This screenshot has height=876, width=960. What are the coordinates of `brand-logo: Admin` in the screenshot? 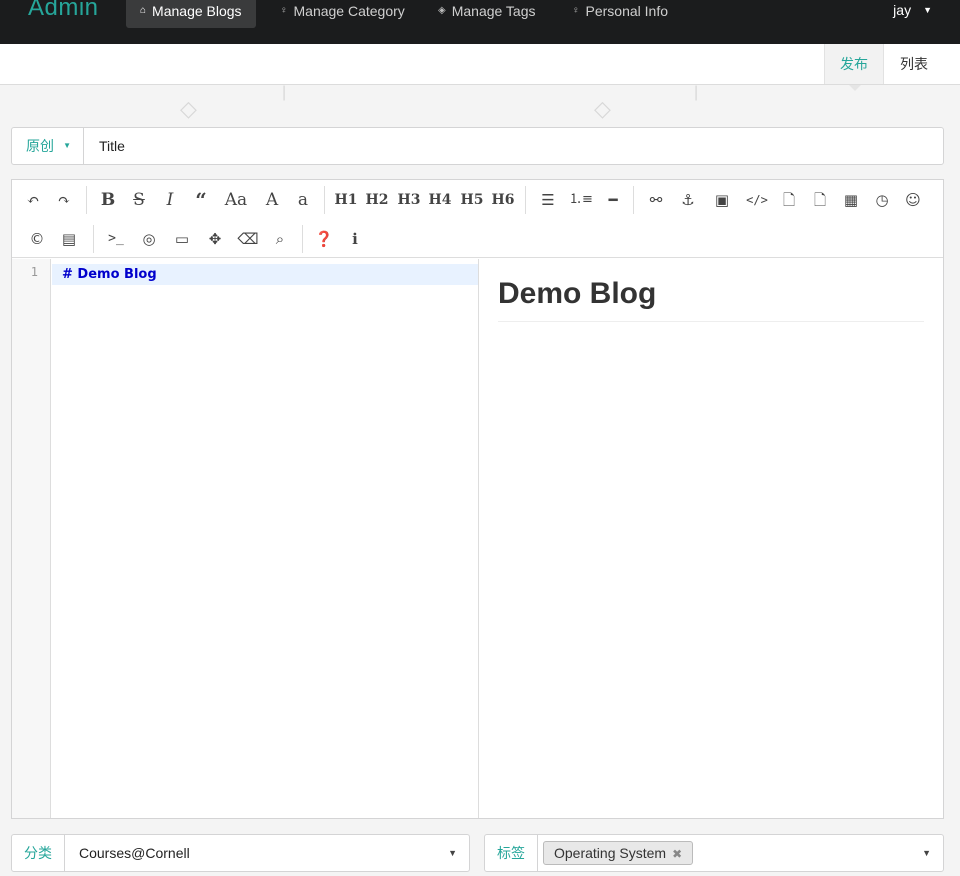 It's located at (63, 11).